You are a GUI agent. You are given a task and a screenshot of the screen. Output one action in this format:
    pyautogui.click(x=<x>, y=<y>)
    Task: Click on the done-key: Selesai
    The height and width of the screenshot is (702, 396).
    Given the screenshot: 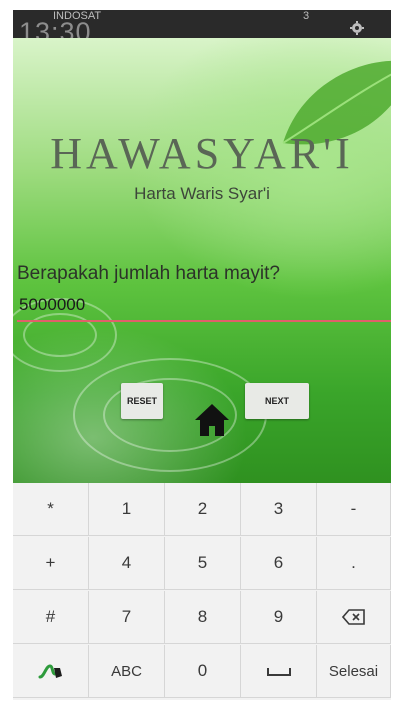 What is the action you would take?
    pyautogui.click(x=354, y=671)
    